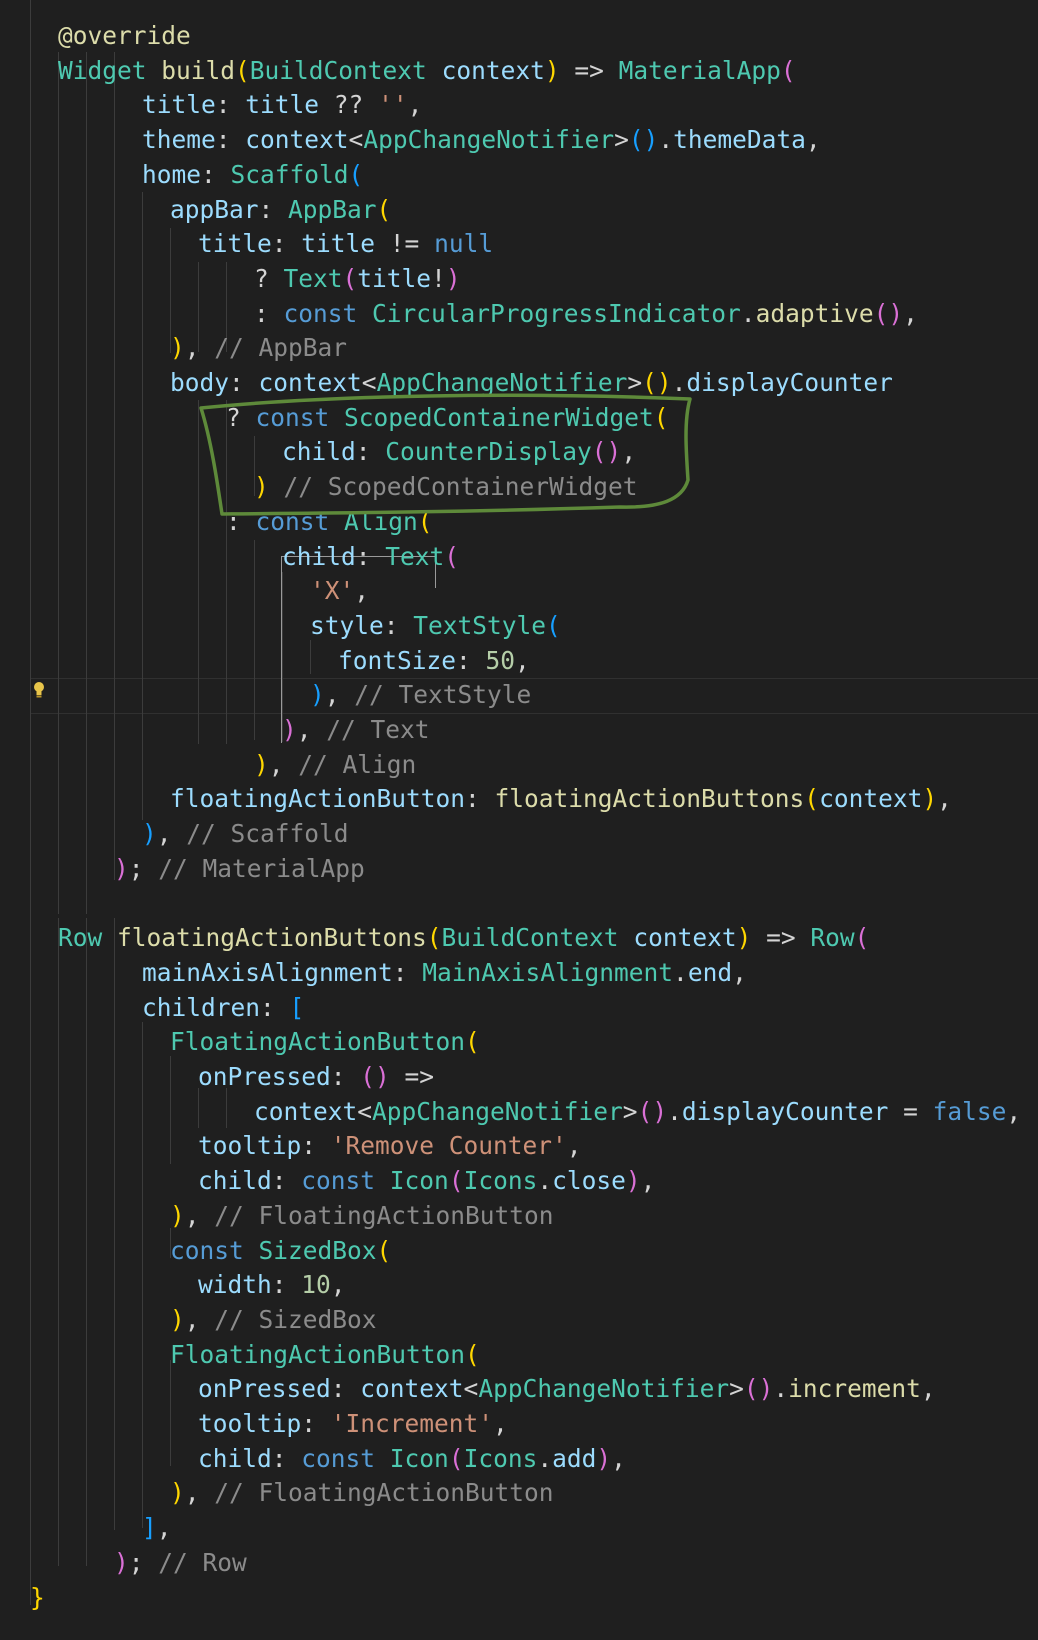  What do you see at coordinates (200, 382) in the screenshot?
I see `code-token: body` at bounding box center [200, 382].